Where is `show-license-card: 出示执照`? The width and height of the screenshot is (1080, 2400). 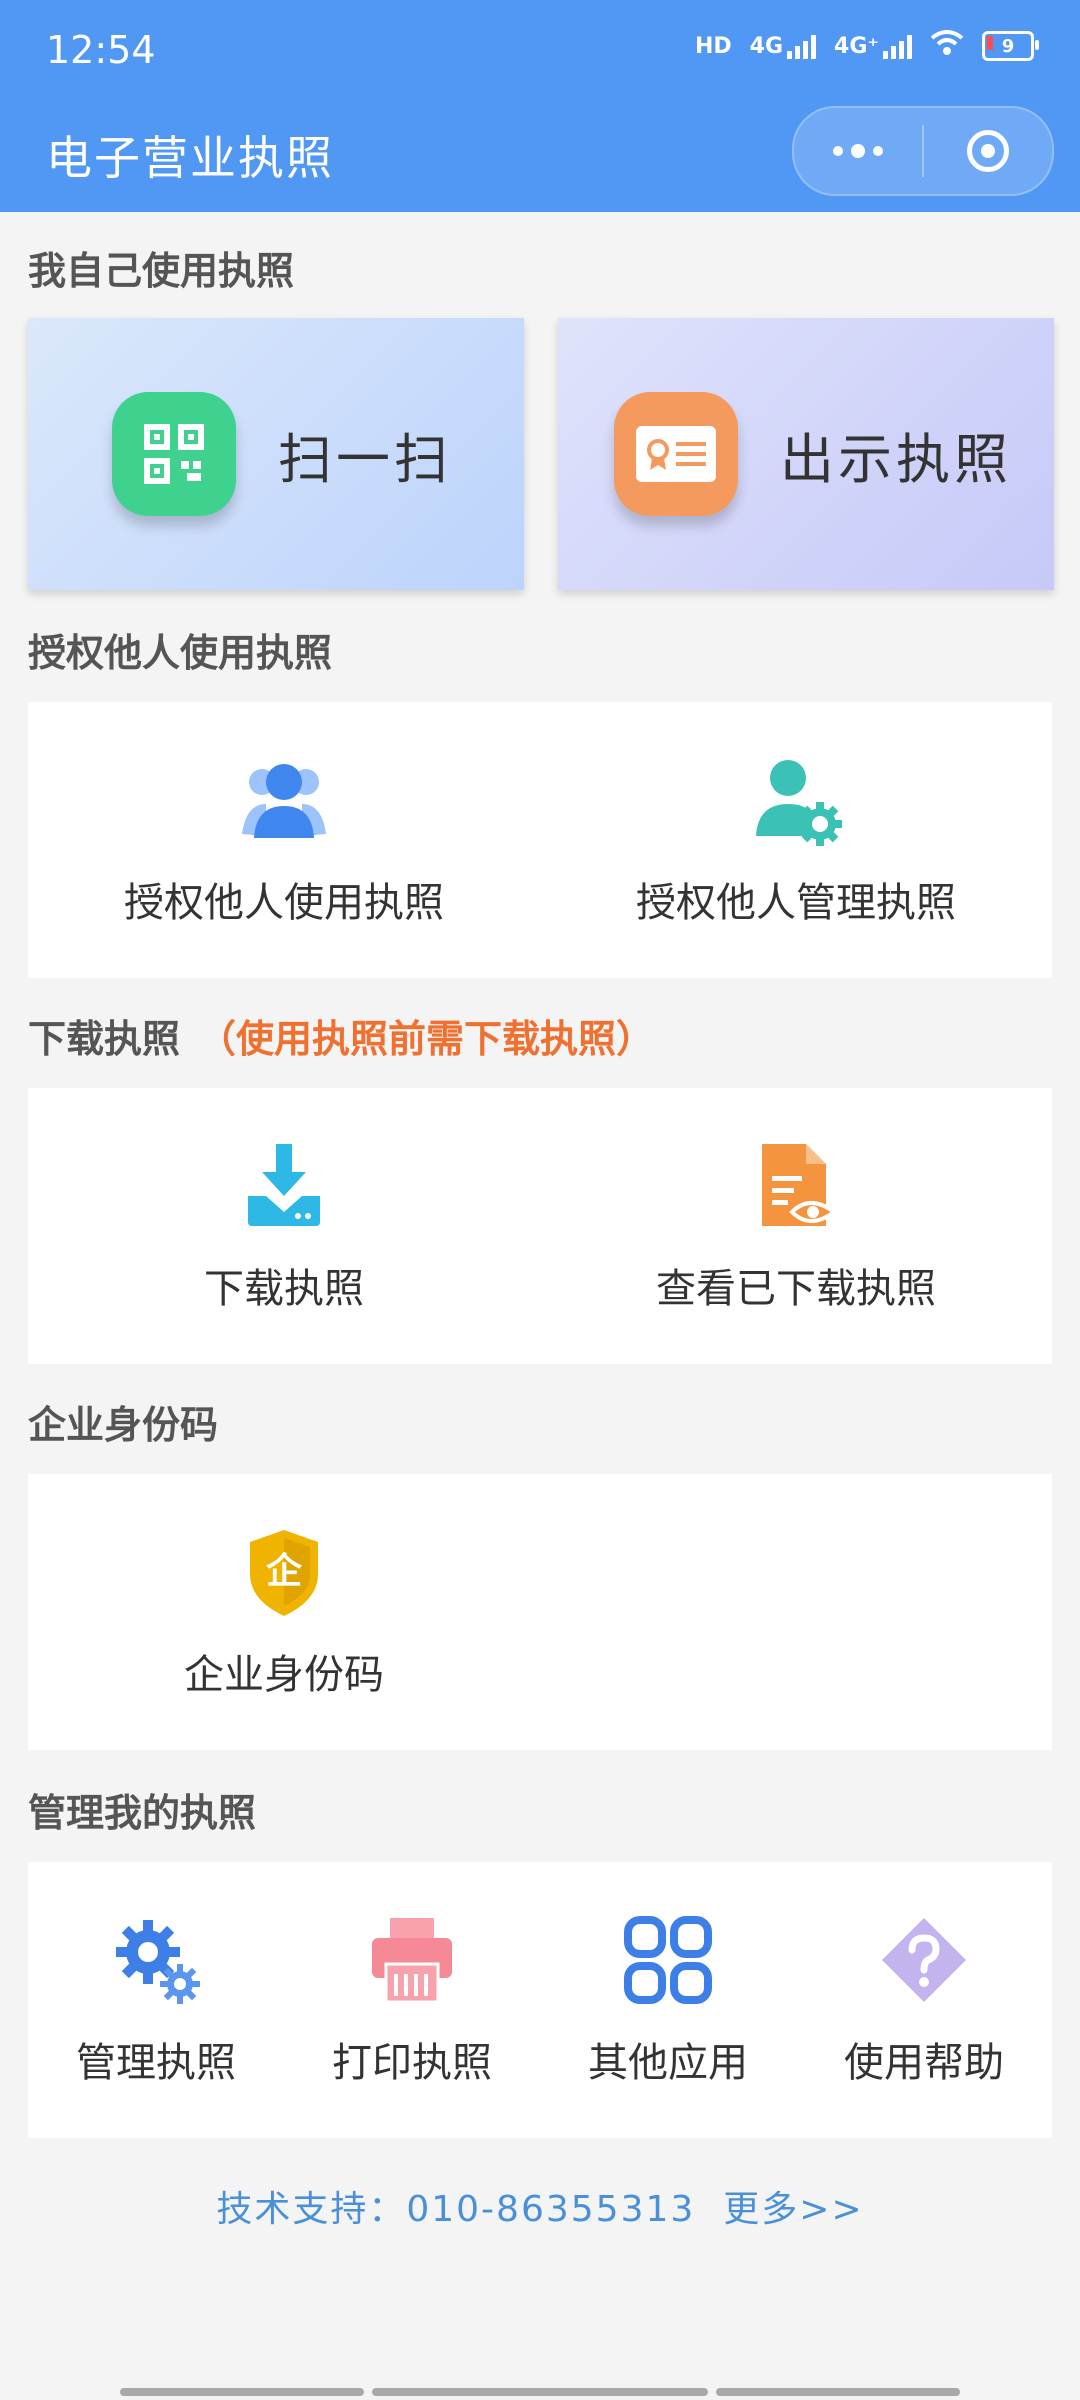
show-license-card: 出示执照 is located at coordinates (806, 454).